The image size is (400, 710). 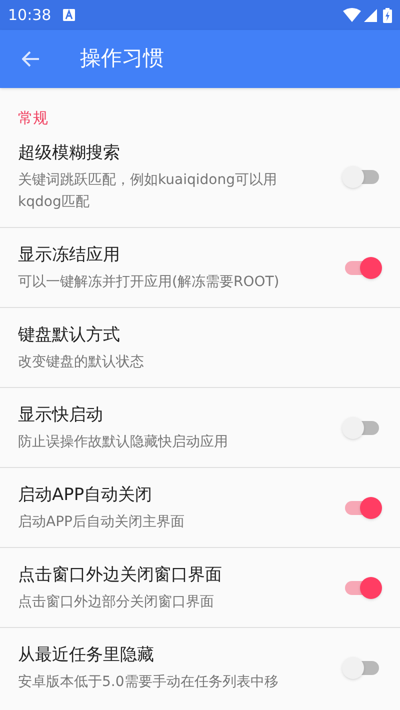 I want to click on wifi-icon, so click(x=352, y=15).